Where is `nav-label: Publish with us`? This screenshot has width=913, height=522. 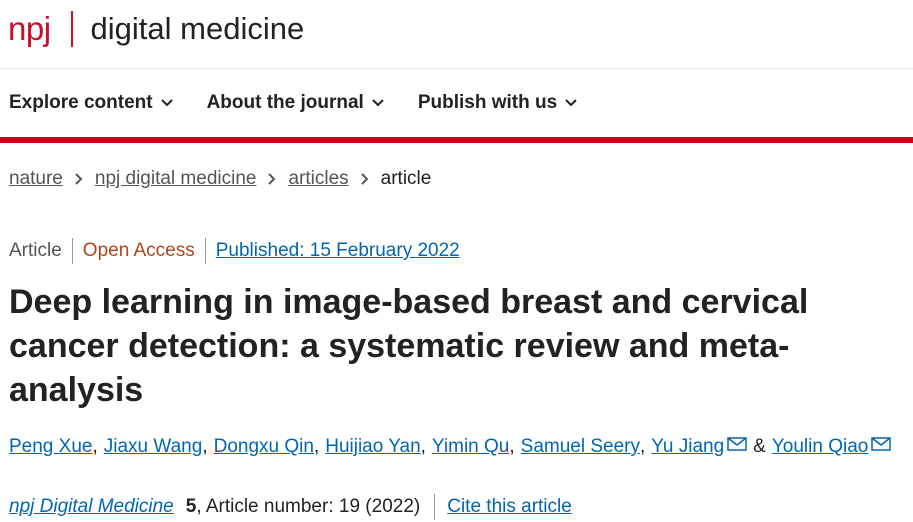
nav-label: Publish with us is located at coordinates (487, 102).